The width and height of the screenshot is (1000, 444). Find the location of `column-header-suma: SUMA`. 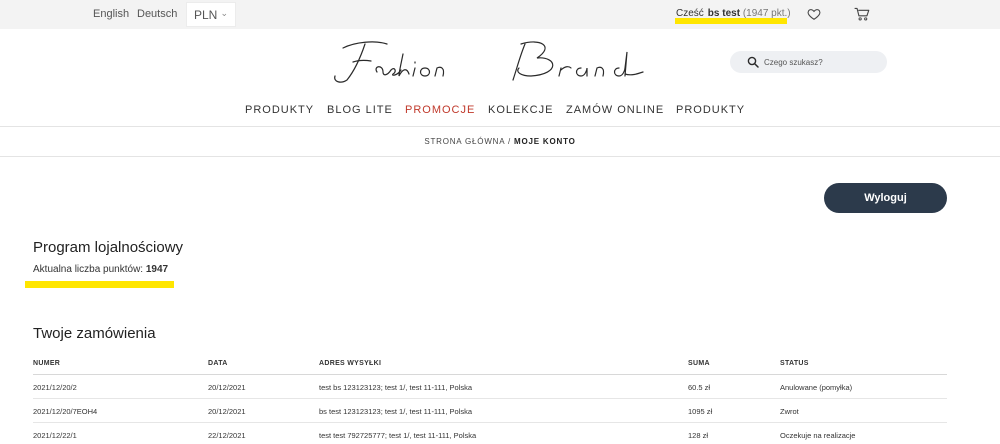

column-header-suma: SUMA is located at coordinates (699, 363).